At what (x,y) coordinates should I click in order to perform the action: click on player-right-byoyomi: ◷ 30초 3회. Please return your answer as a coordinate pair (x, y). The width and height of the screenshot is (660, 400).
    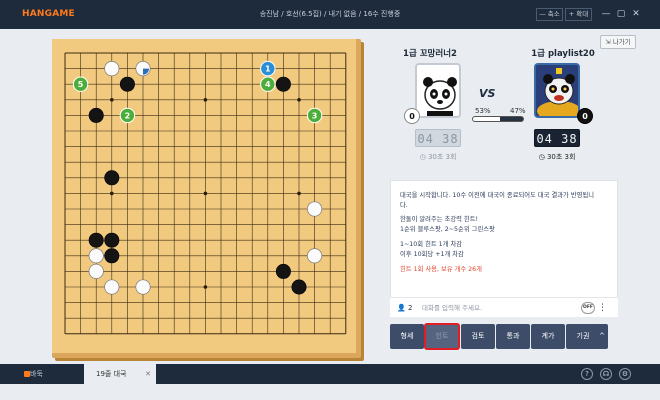
    Looking at the image, I should click on (557, 157).